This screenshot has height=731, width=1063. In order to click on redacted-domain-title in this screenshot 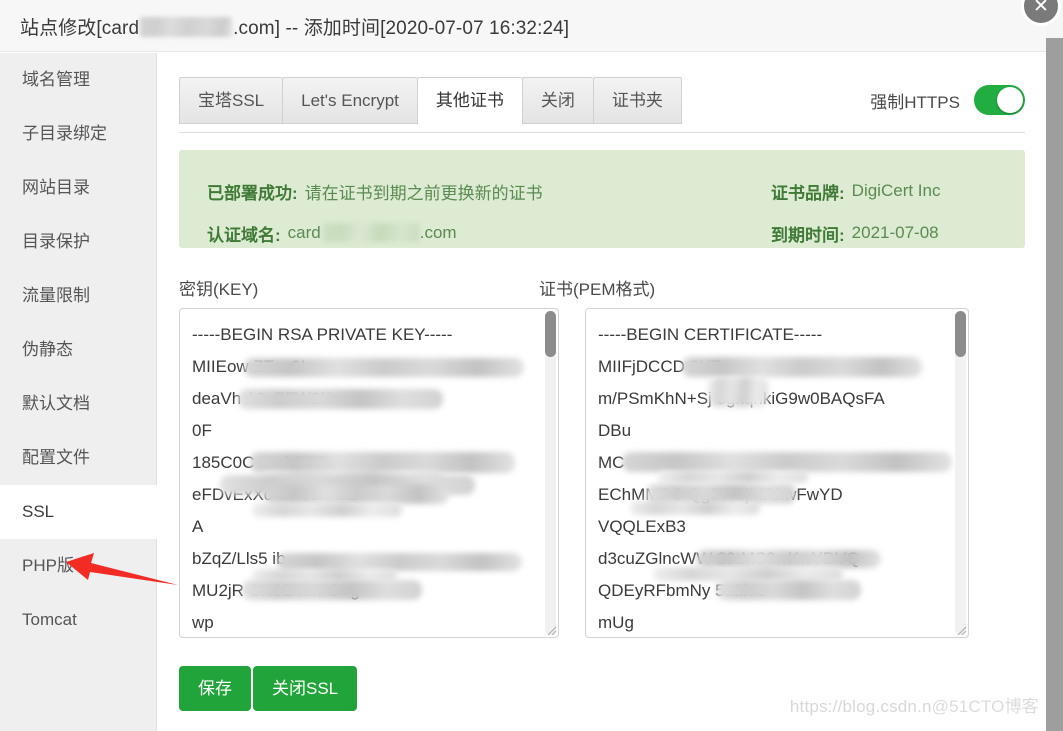, I will do `click(186, 27)`.